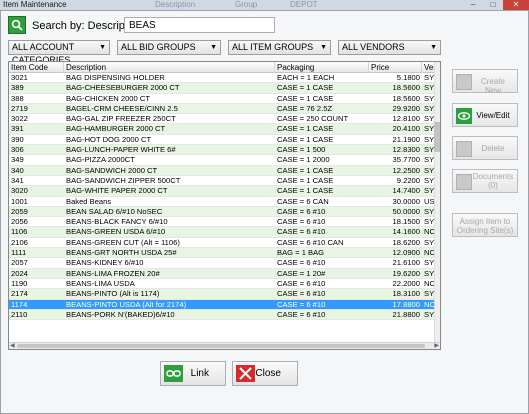 The image size is (529, 414). What do you see at coordinates (406, 232) in the screenshot?
I see `table-cell: 14.1600` at bounding box center [406, 232].